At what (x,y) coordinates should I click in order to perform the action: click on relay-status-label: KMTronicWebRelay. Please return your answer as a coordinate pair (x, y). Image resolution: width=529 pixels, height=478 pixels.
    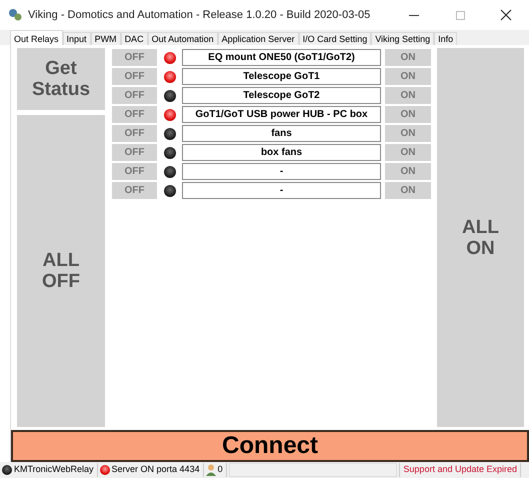
    Looking at the image, I should click on (54, 469).